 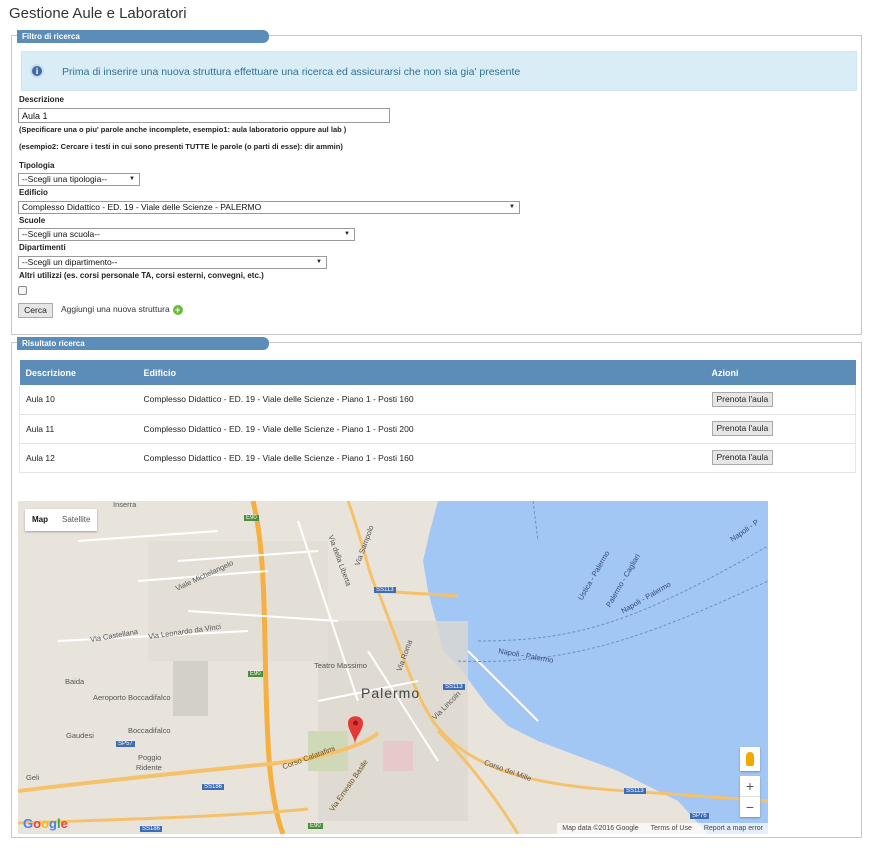 I want to click on map-label: Ridente, so click(x=149, y=767).